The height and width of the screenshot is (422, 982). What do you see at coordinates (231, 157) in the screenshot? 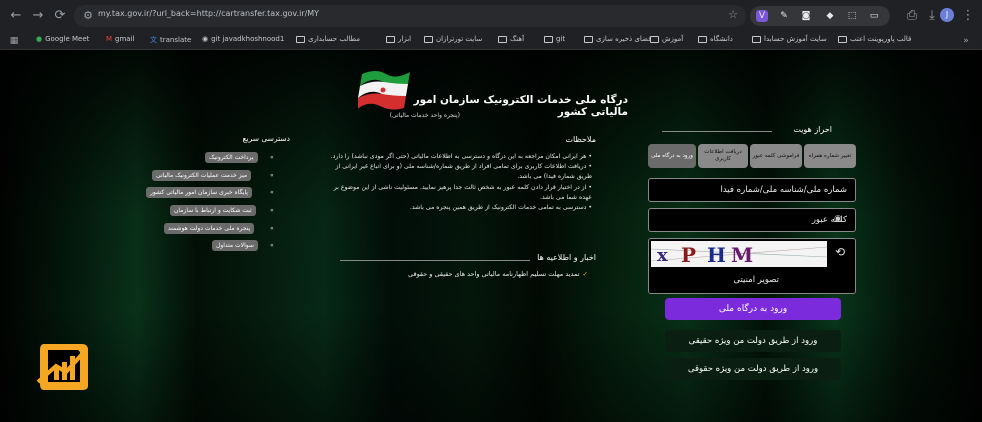
I see `quick-link-epayment: پرداخت الکترونیک` at bounding box center [231, 157].